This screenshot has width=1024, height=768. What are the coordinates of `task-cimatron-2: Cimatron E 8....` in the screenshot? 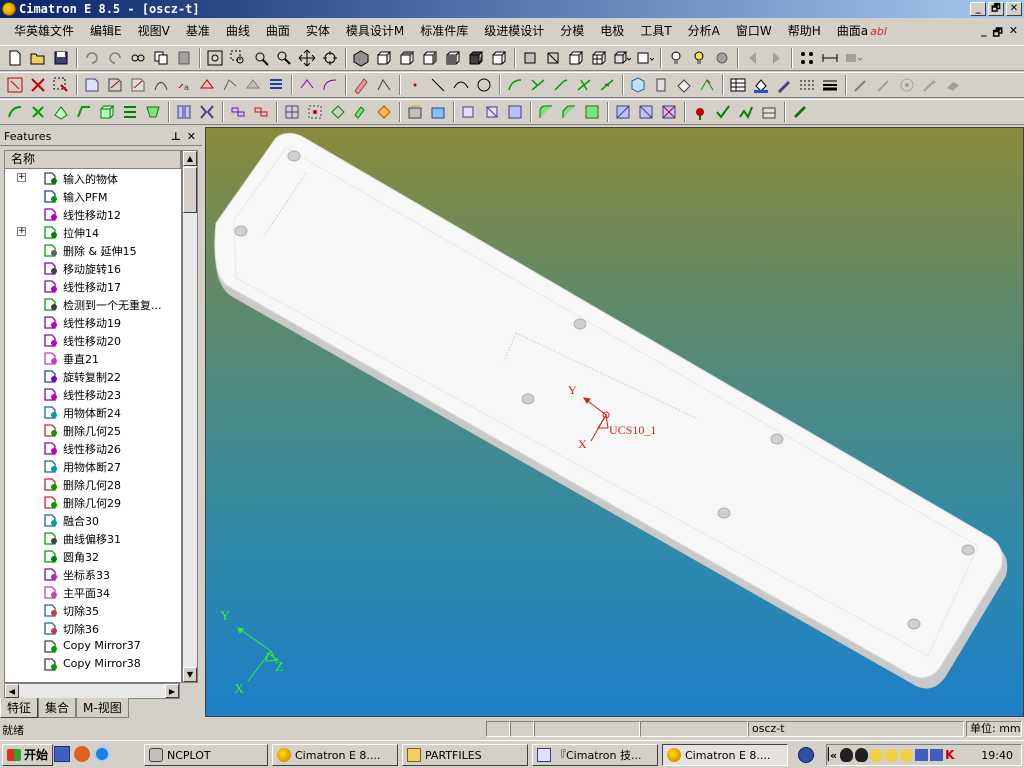 It's located at (725, 755).